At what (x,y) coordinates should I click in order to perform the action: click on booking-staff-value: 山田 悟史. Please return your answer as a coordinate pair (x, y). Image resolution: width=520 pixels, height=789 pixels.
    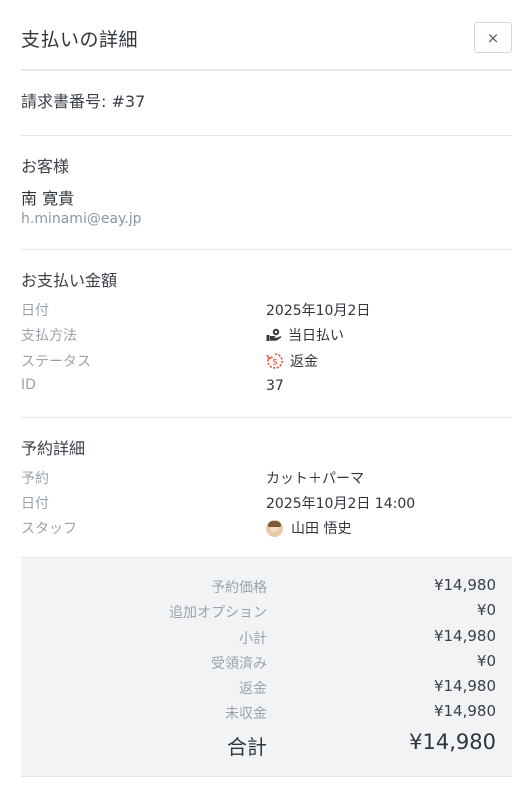
    Looking at the image, I should click on (308, 528).